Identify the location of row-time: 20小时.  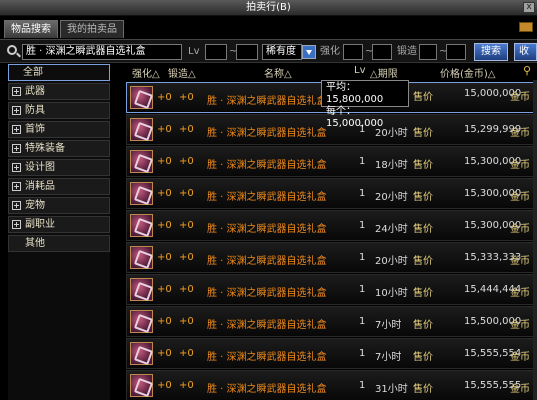
(391, 261).